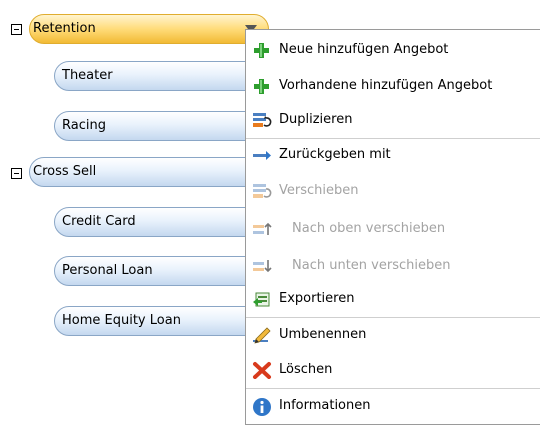  I want to click on tree-node-label: Credit Card, so click(99, 221).